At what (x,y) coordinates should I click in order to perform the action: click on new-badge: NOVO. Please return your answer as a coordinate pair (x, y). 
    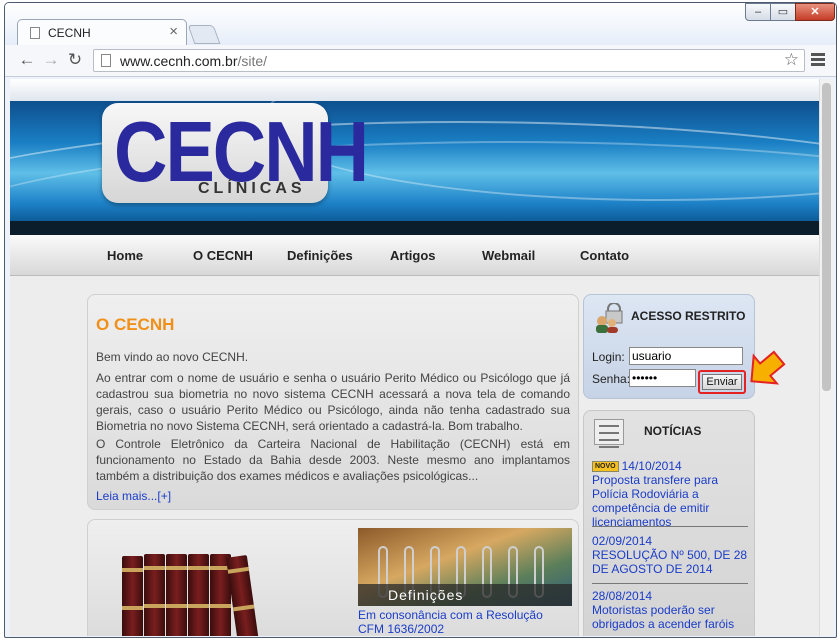
    Looking at the image, I should click on (605, 467).